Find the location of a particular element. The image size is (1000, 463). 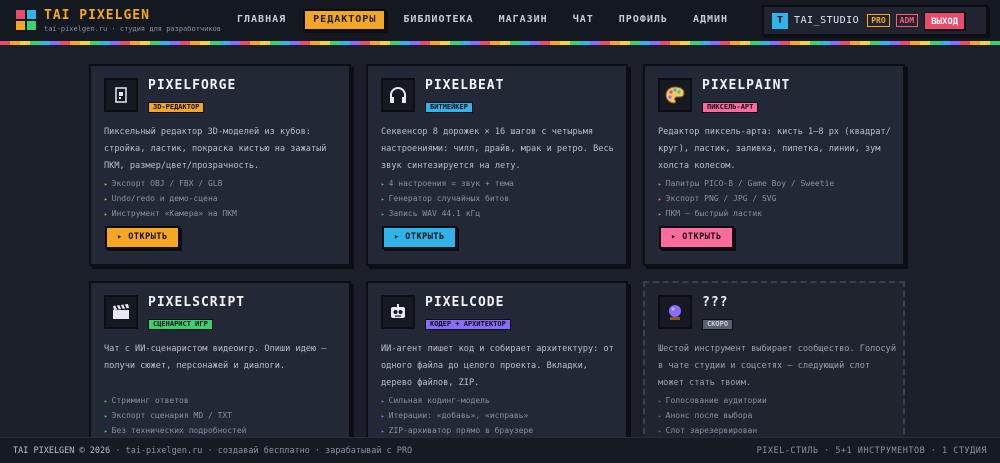

list-item: ▸ Экспорт сценария MD / TXT is located at coordinates (168, 415).